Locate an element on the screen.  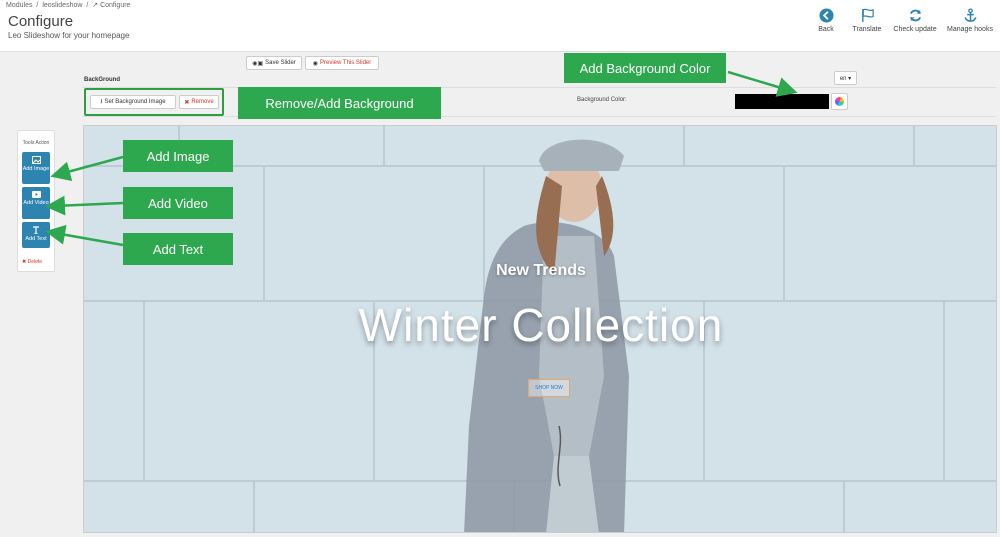
callout-add-background-color: Add Background Color is located at coordinates (645, 68).